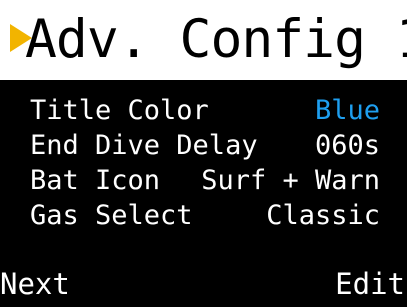 Image resolution: width=407 pixels, height=307 pixels. Describe the element at coordinates (111, 215) in the screenshot. I see `setting-label: Gas Select` at that location.